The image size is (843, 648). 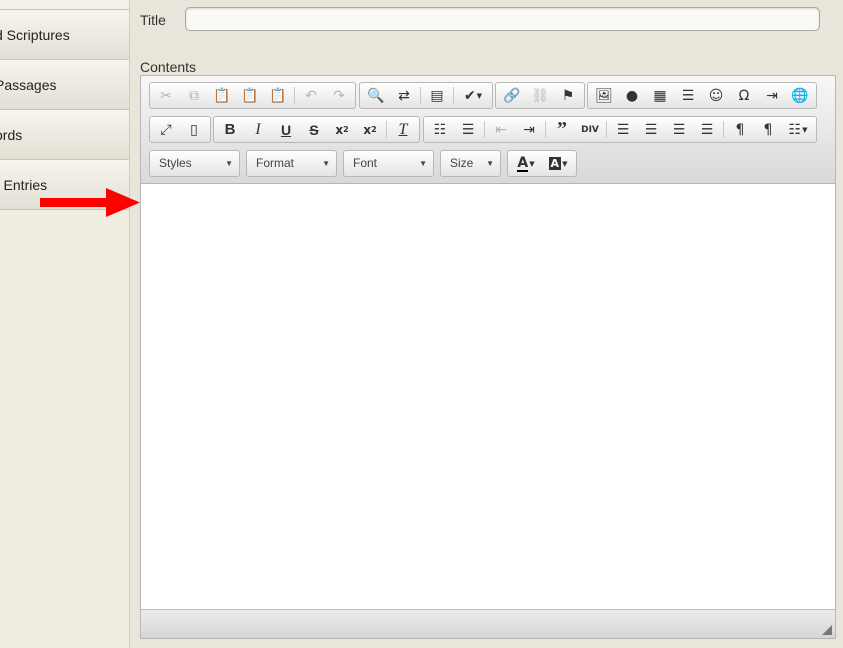 What do you see at coordinates (166, 129) in the screenshot?
I see `maximize-icon: ⤢` at bounding box center [166, 129].